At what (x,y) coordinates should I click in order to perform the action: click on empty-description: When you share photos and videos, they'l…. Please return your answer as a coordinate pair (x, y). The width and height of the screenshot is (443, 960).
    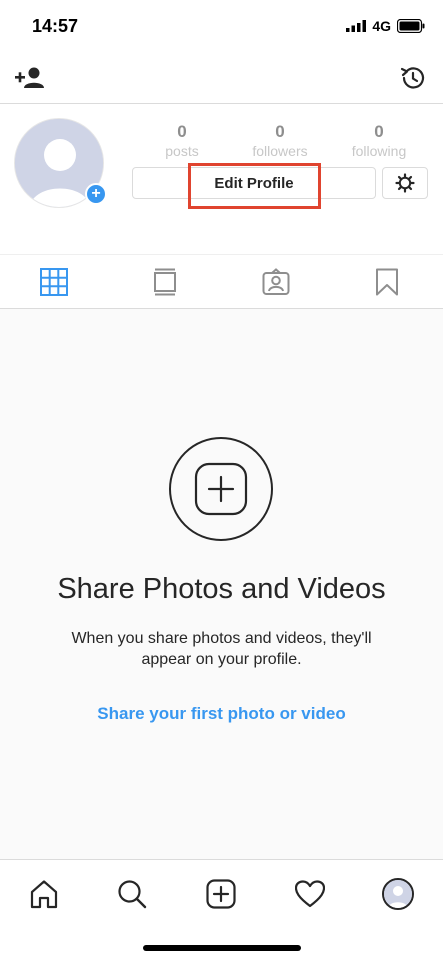
    Looking at the image, I should click on (221, 649).